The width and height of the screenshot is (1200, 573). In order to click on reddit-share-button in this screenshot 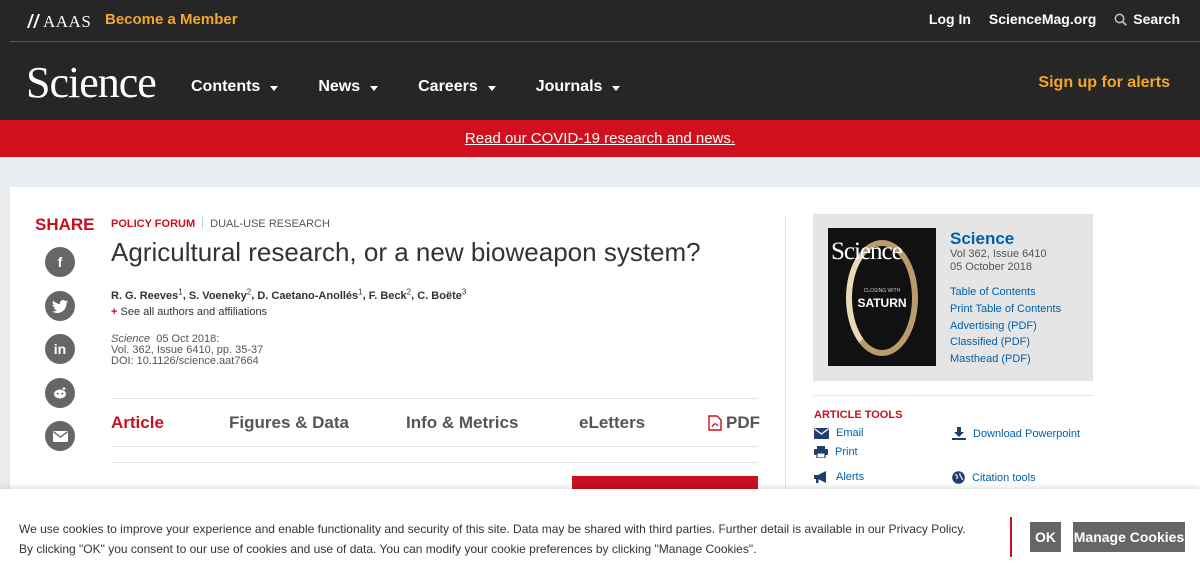, I will do `click(60, 393)`.